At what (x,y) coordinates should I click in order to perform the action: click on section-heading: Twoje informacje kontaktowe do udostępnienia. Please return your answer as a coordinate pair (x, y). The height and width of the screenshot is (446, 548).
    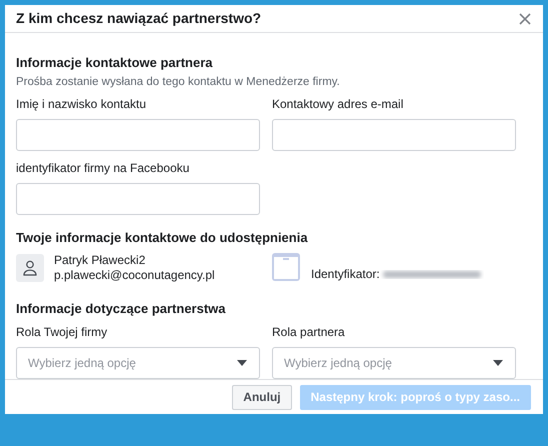
    Looking at the image, I should click on (162, 238).